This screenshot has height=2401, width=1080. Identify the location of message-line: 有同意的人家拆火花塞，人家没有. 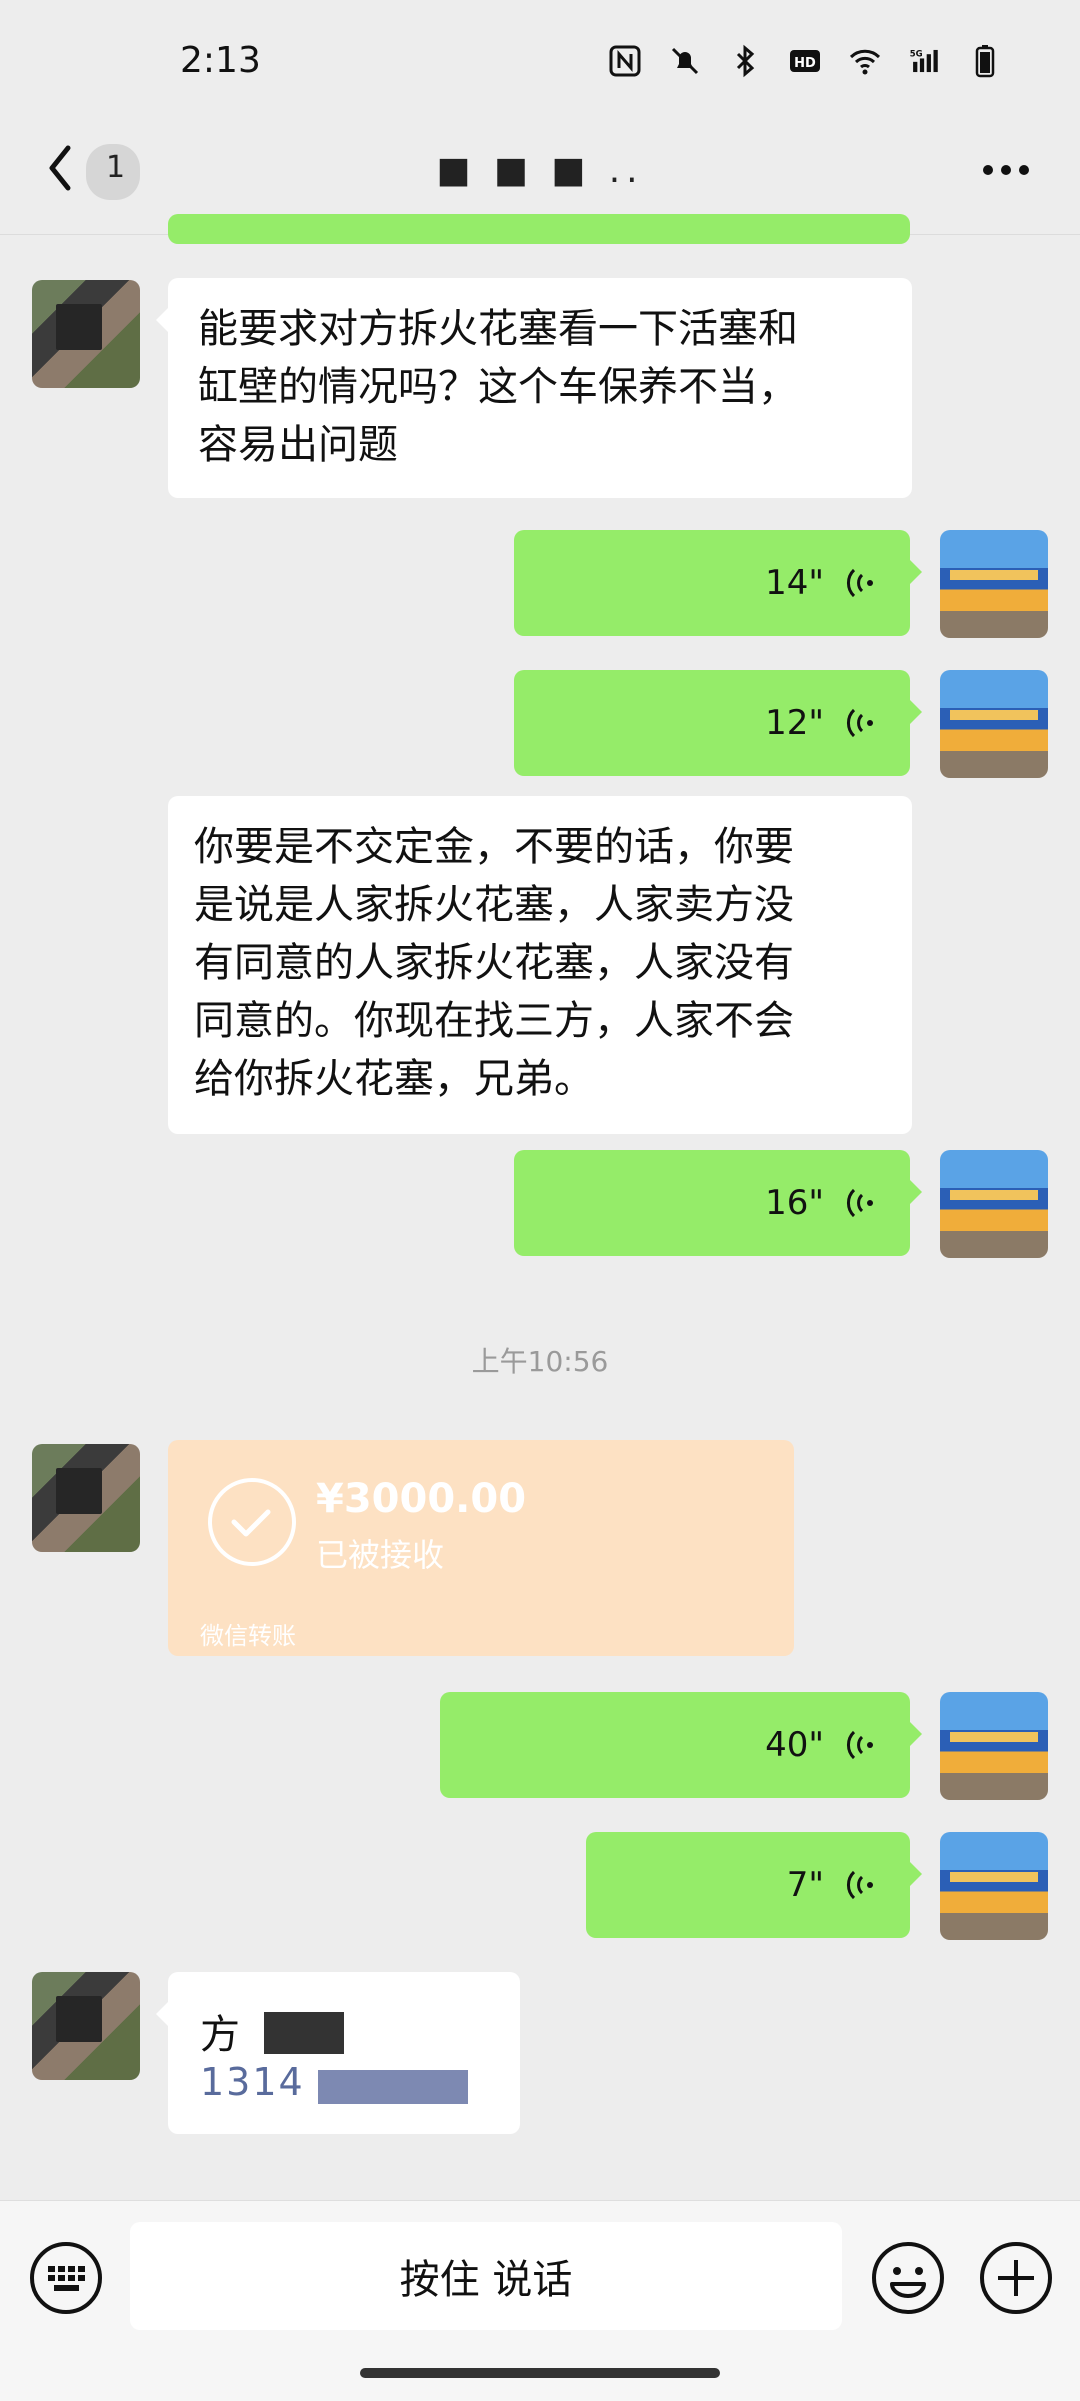
(494, 963).